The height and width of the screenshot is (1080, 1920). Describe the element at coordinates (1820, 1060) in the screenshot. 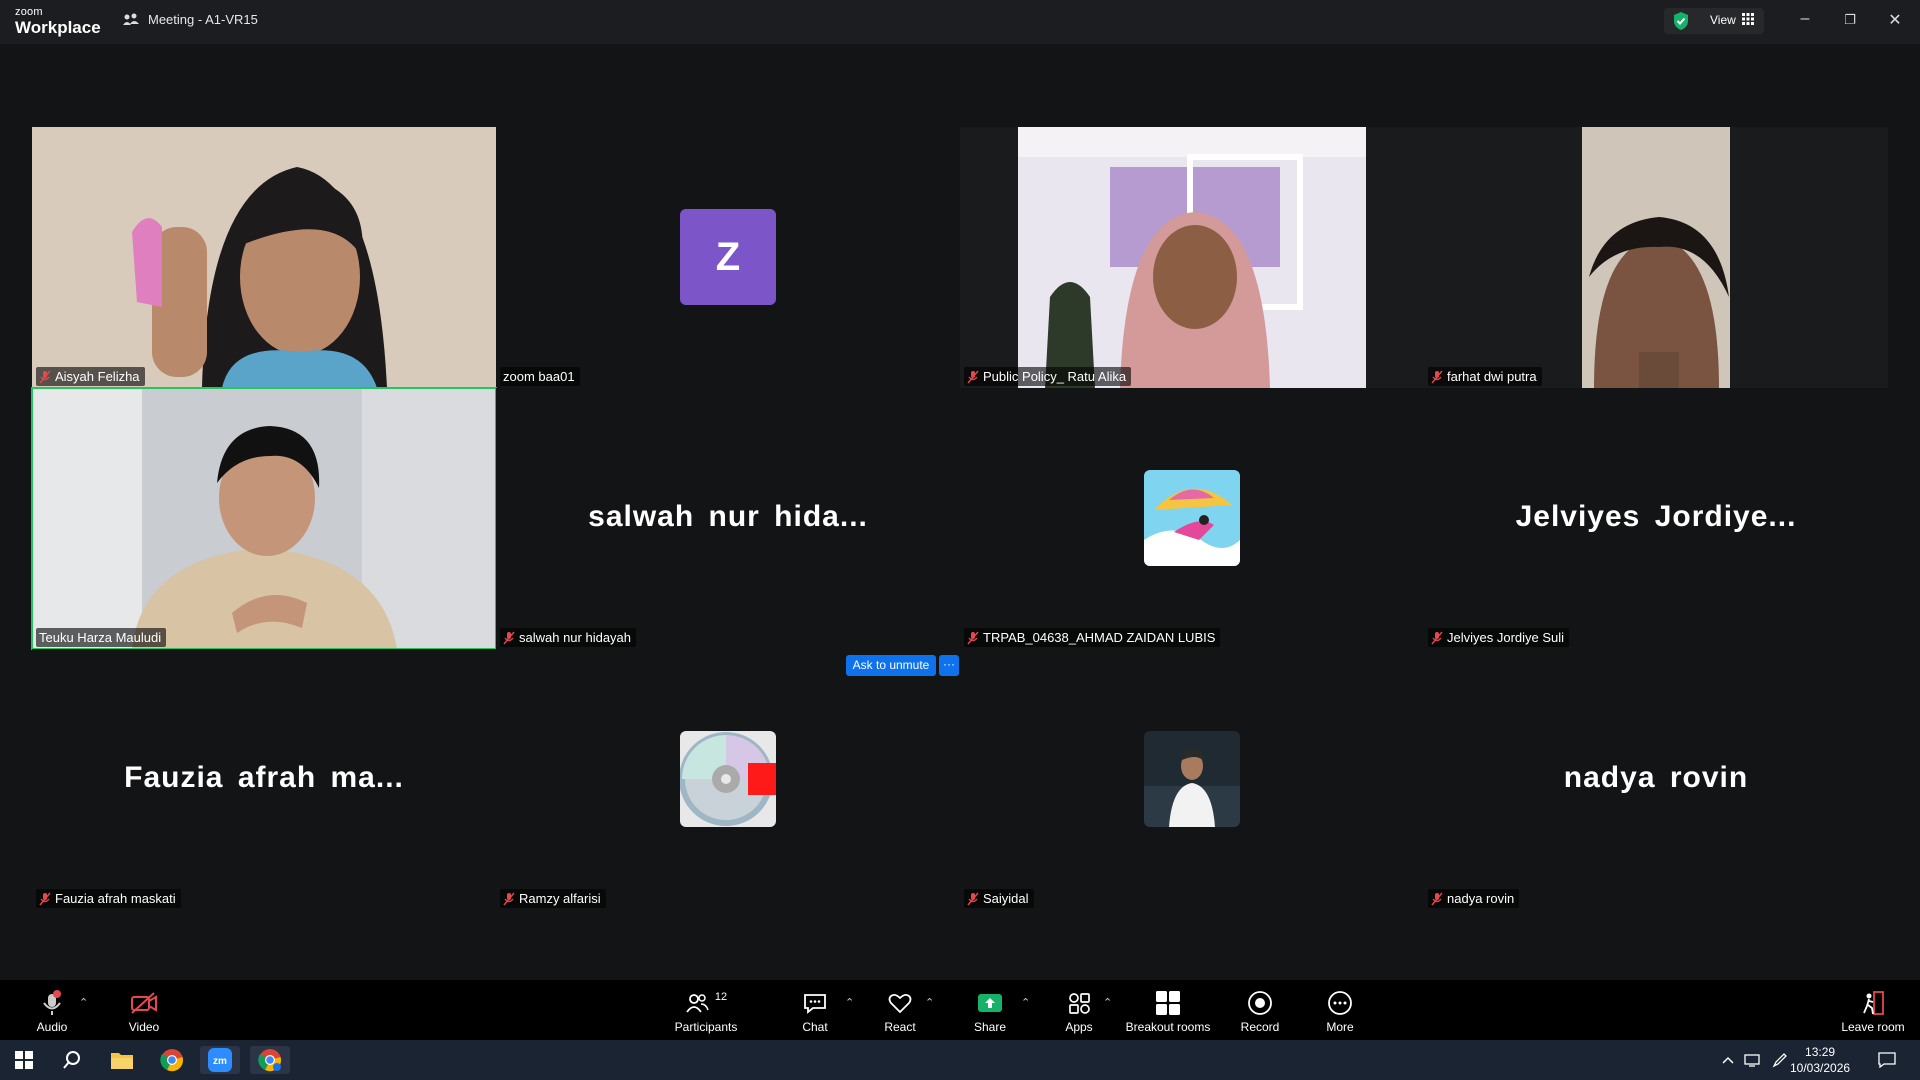

I see `system-clock: 13:29 10/03/2026` at that location.